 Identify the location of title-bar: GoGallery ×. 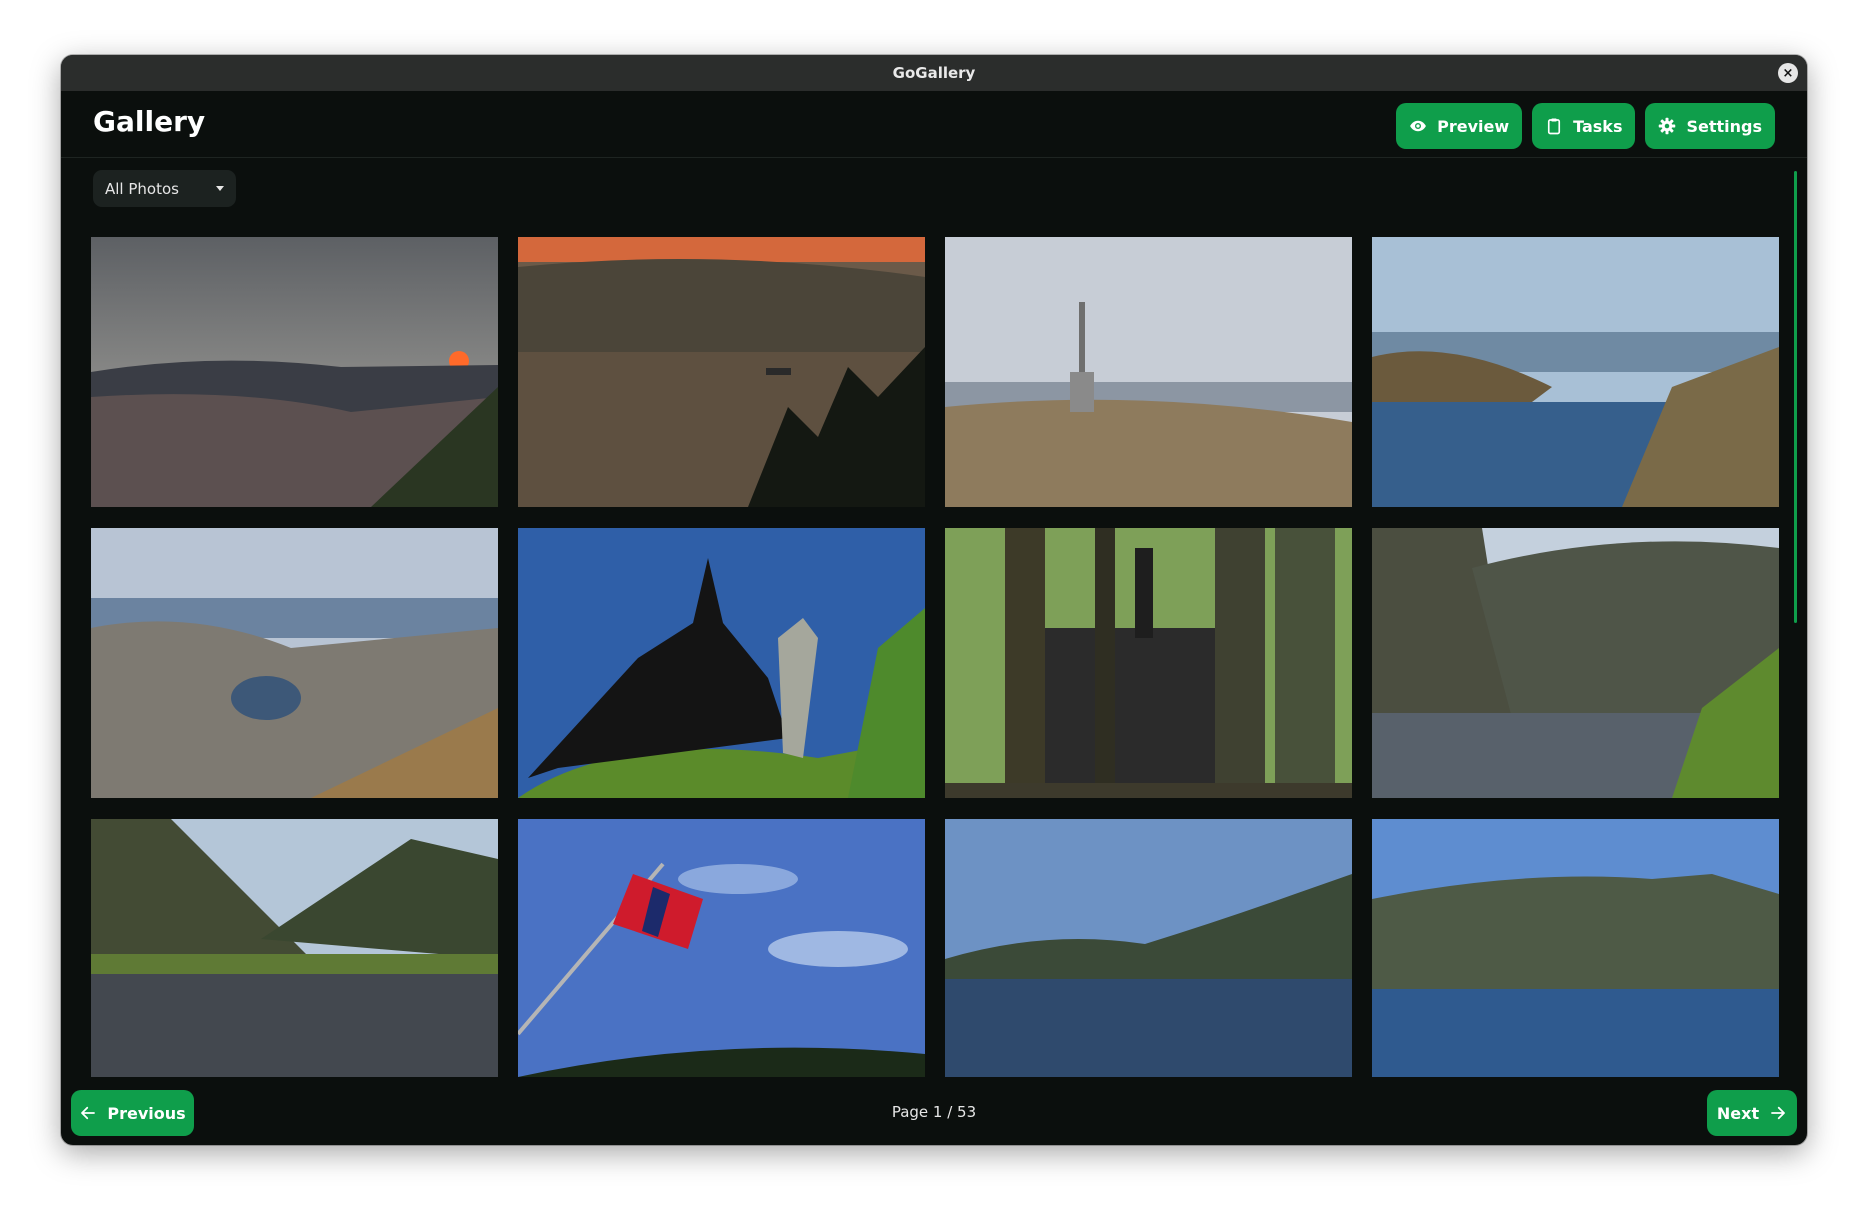
(934, 73).